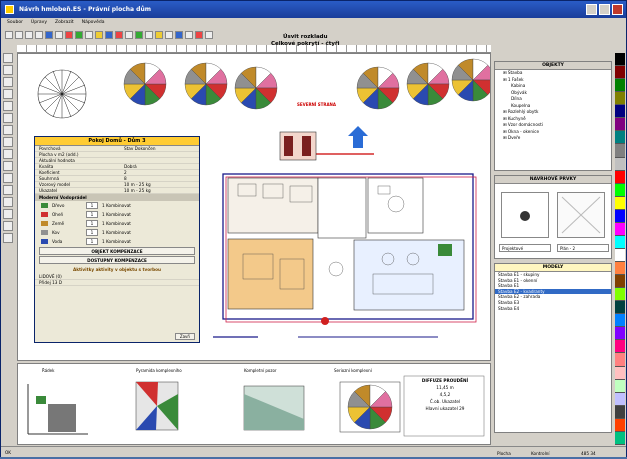  I want to click on text-tool-icon, so click(8, 154).